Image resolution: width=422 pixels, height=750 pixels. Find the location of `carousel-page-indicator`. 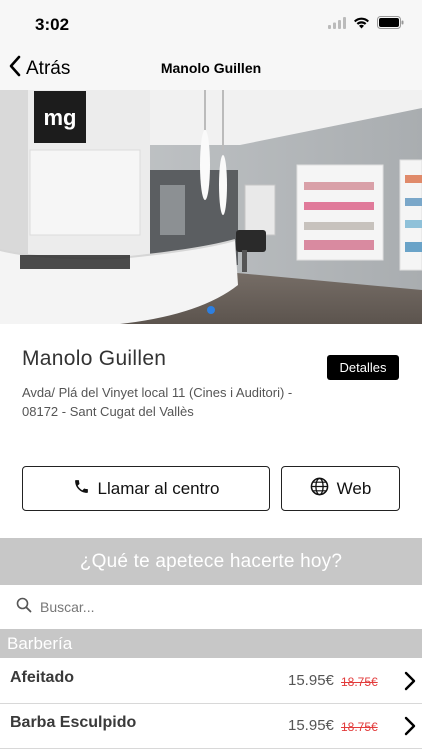

carousel-page-indicator is located at coordinates (211, 310).